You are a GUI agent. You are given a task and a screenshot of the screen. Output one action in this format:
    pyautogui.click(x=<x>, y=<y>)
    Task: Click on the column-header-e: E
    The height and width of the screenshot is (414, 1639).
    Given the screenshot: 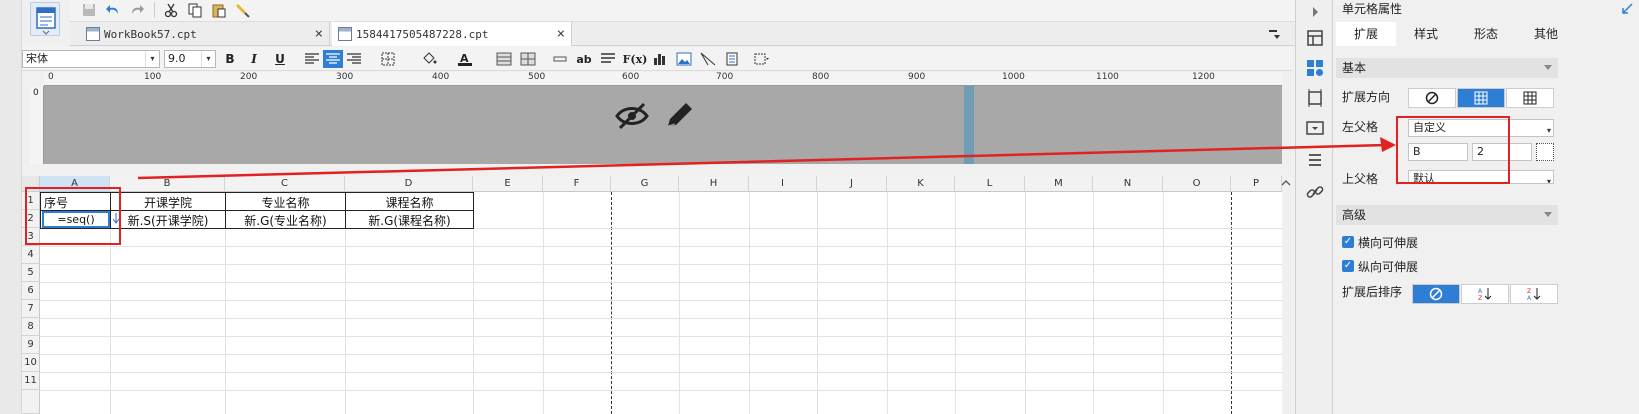 What is the action you would take?
    pyautogui.click(x=508, y=184)
    